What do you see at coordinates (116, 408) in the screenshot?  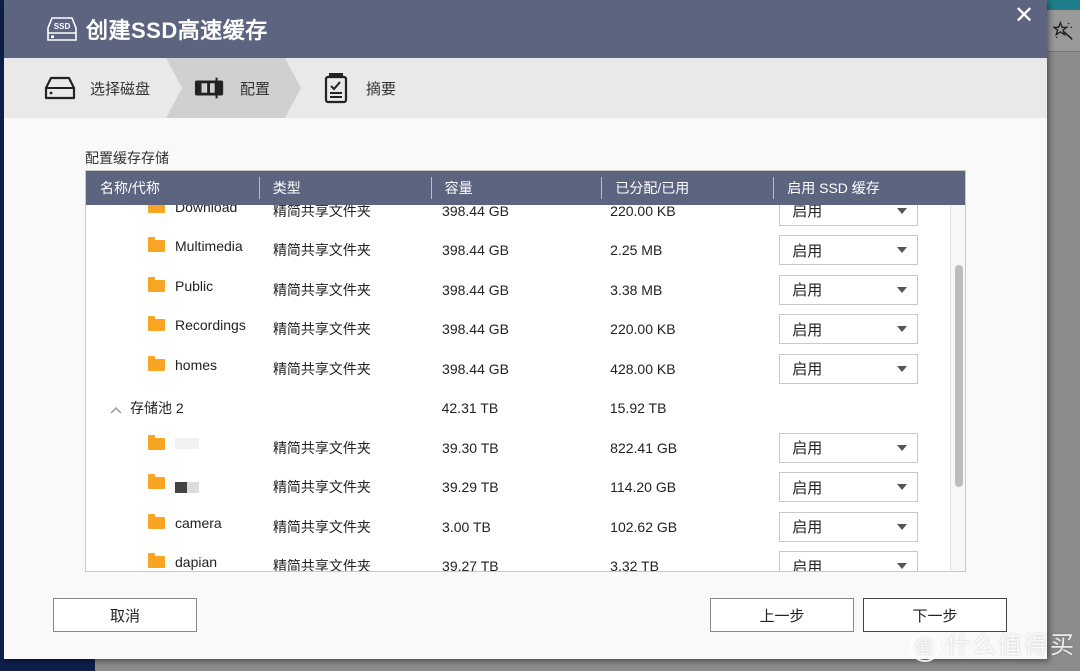 I see `chevron-up-icon` at bounding box center [116, 408].